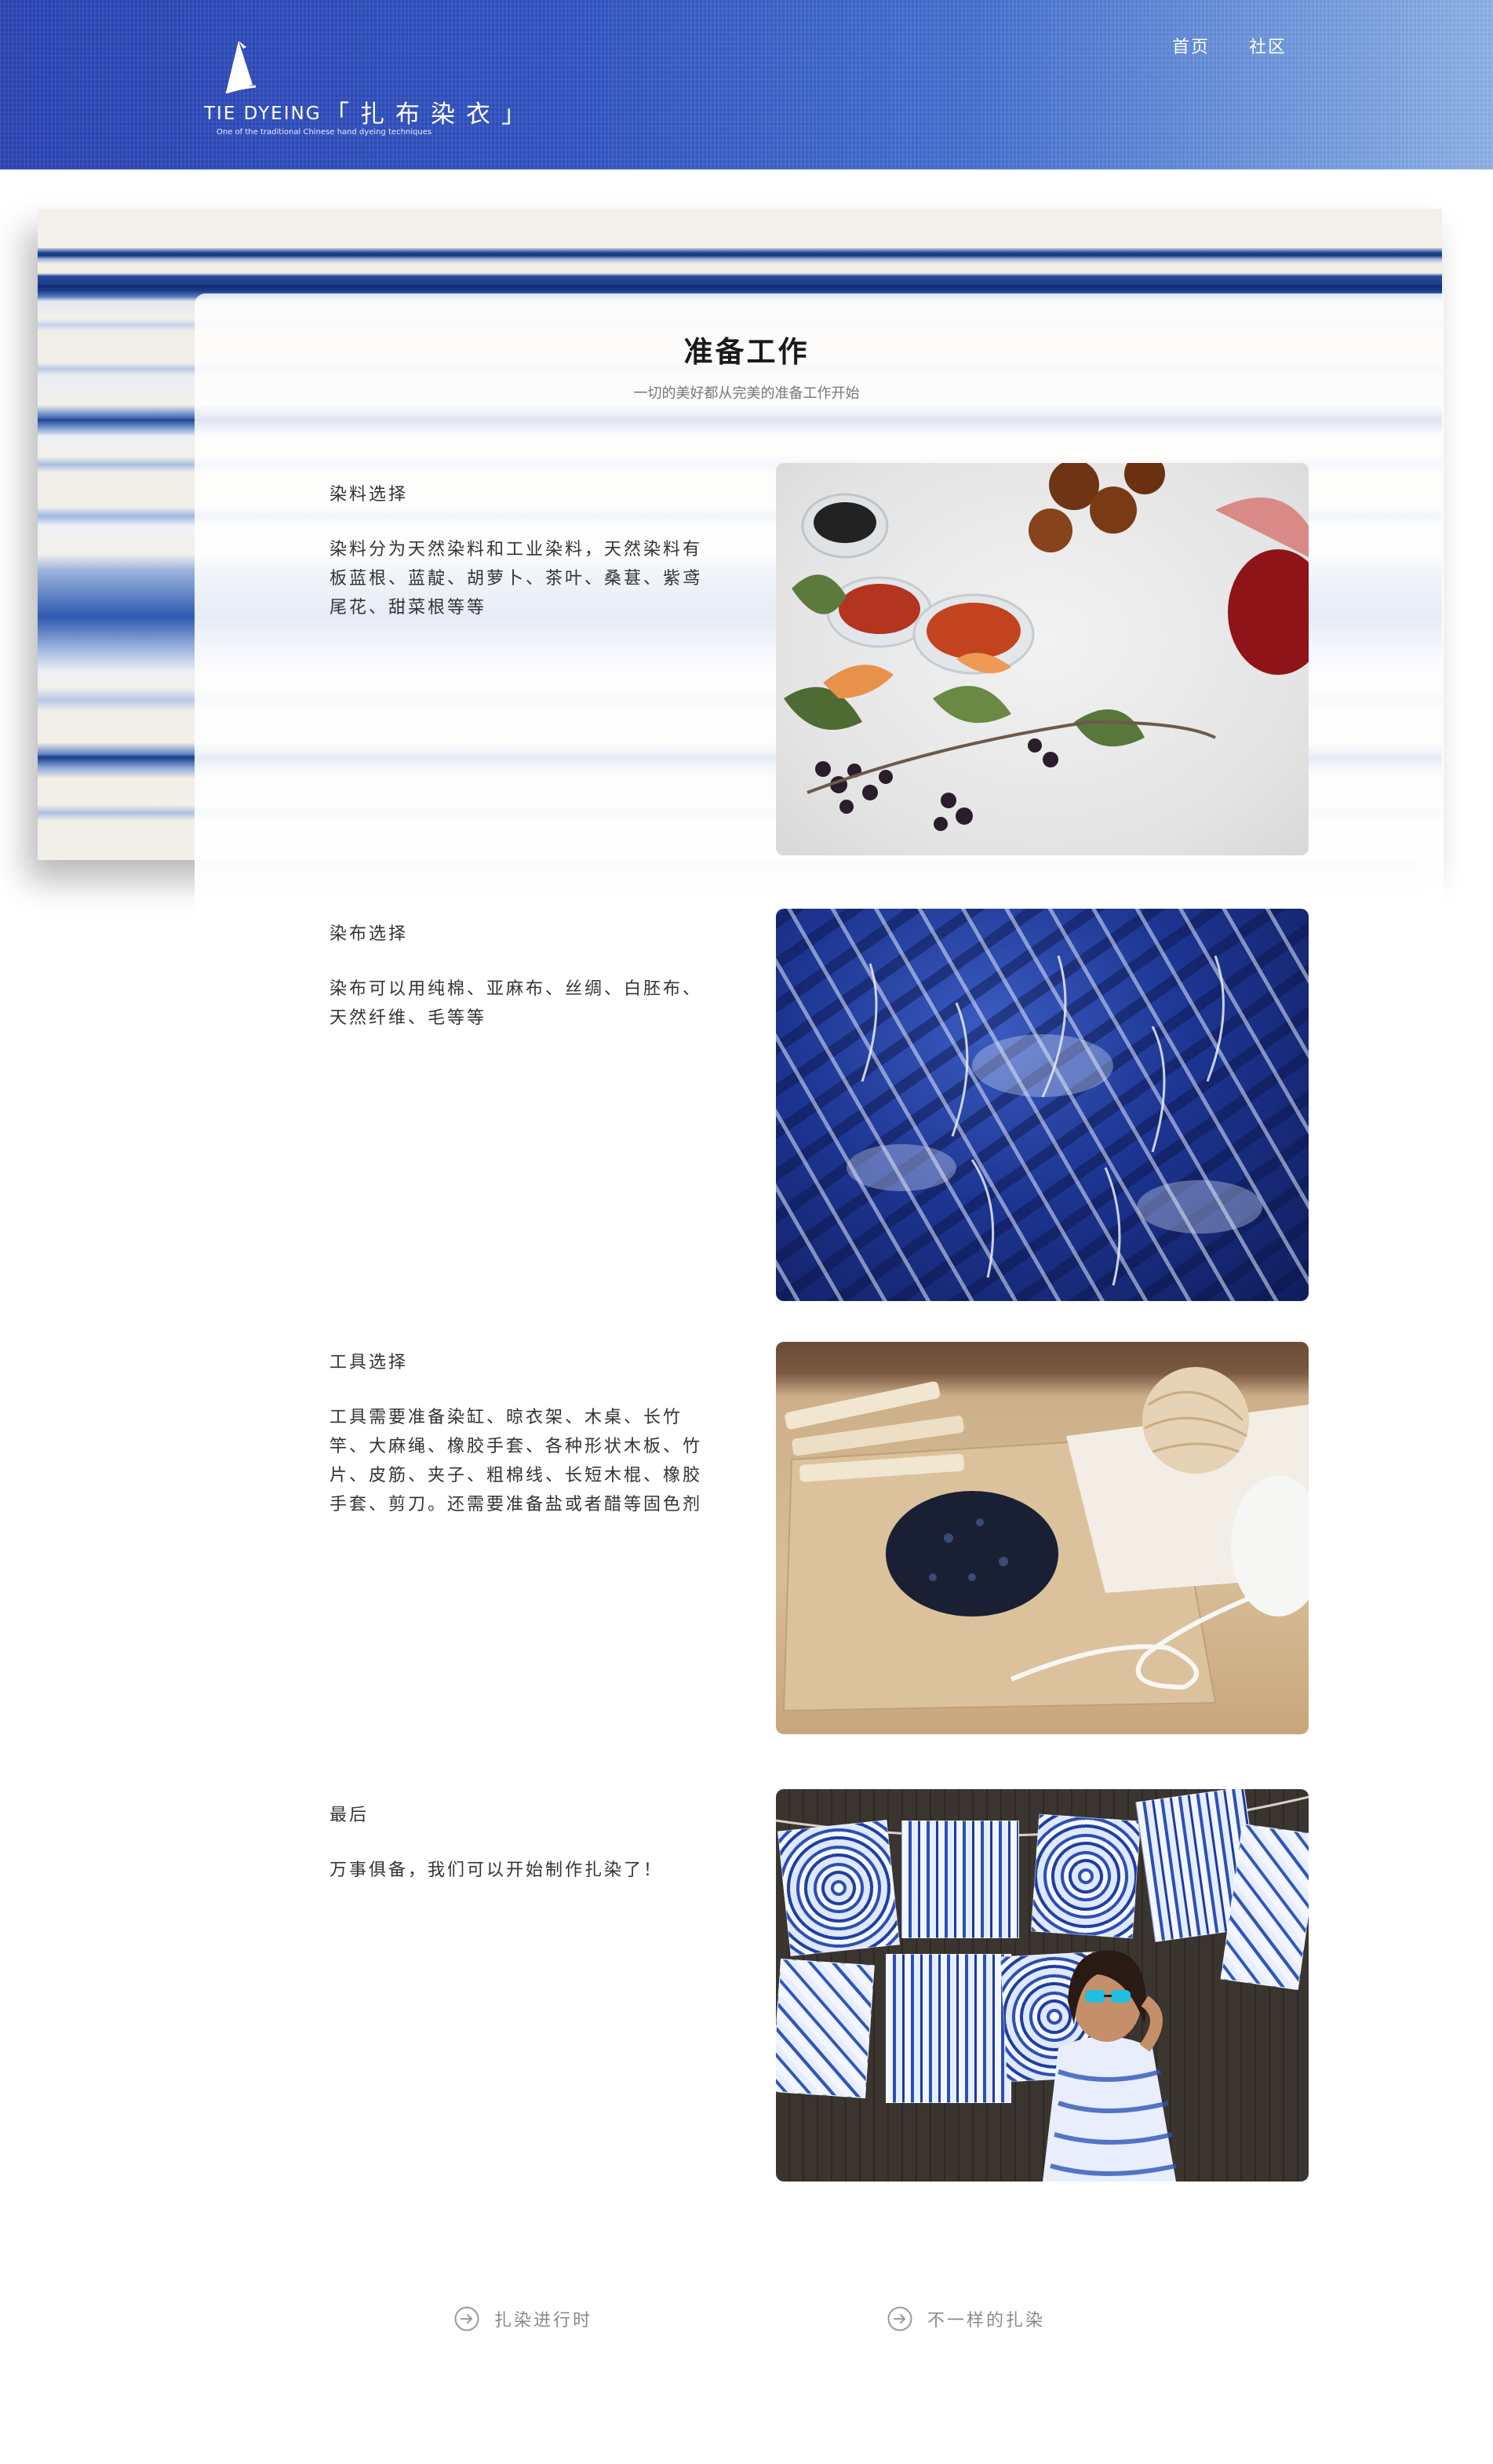  I want to click on section-heading-dyes: 染料选择, so click(369, 495).